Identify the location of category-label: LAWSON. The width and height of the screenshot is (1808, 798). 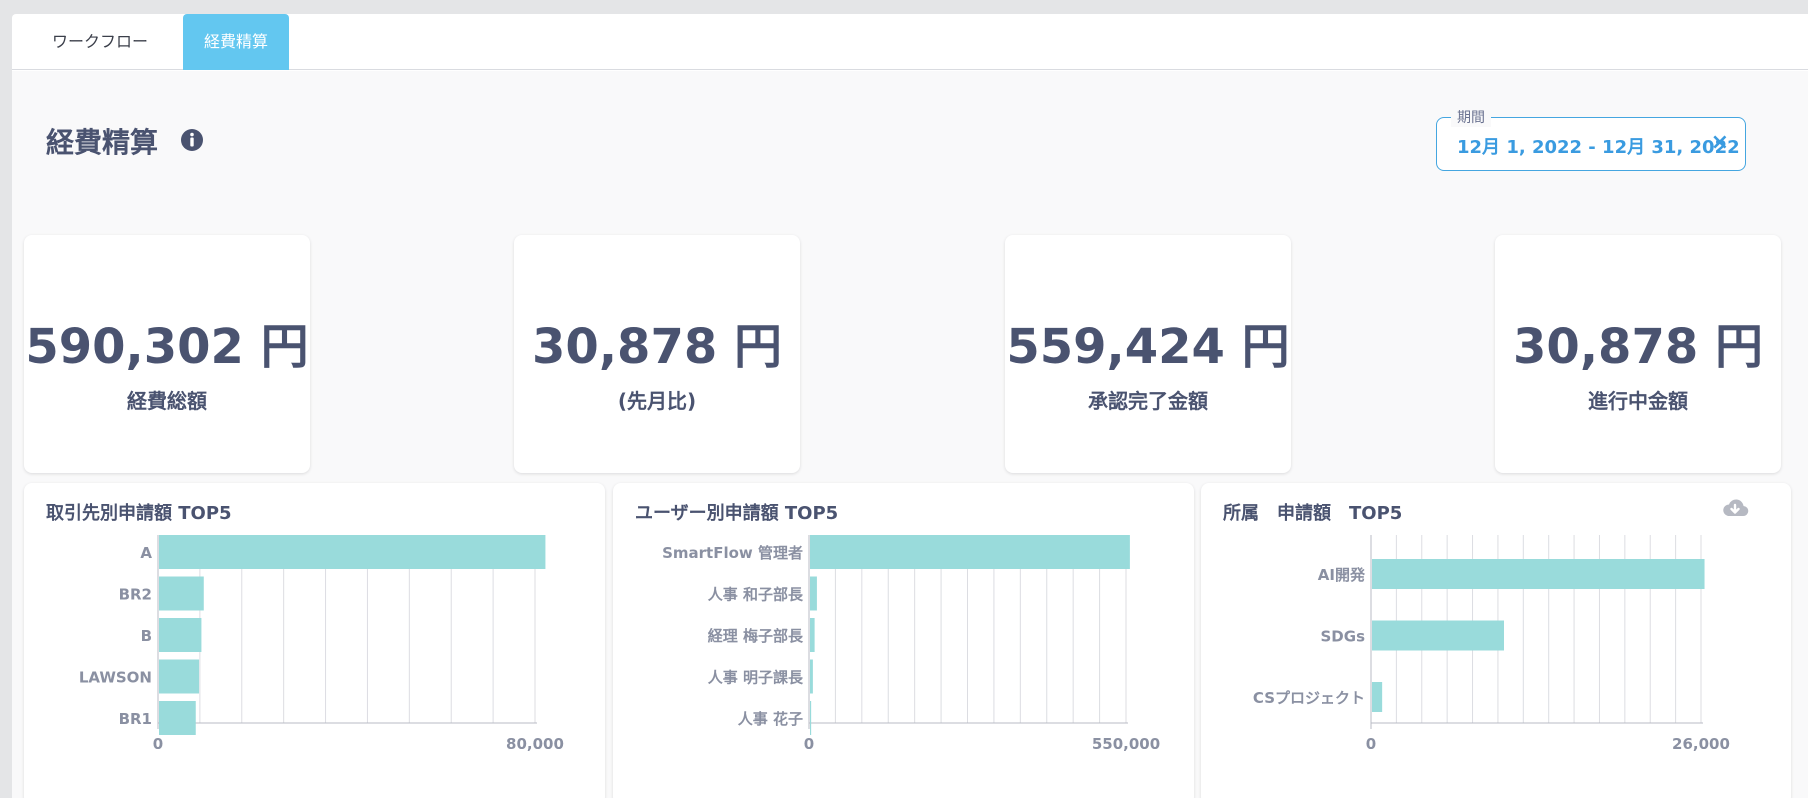
(115, 678).